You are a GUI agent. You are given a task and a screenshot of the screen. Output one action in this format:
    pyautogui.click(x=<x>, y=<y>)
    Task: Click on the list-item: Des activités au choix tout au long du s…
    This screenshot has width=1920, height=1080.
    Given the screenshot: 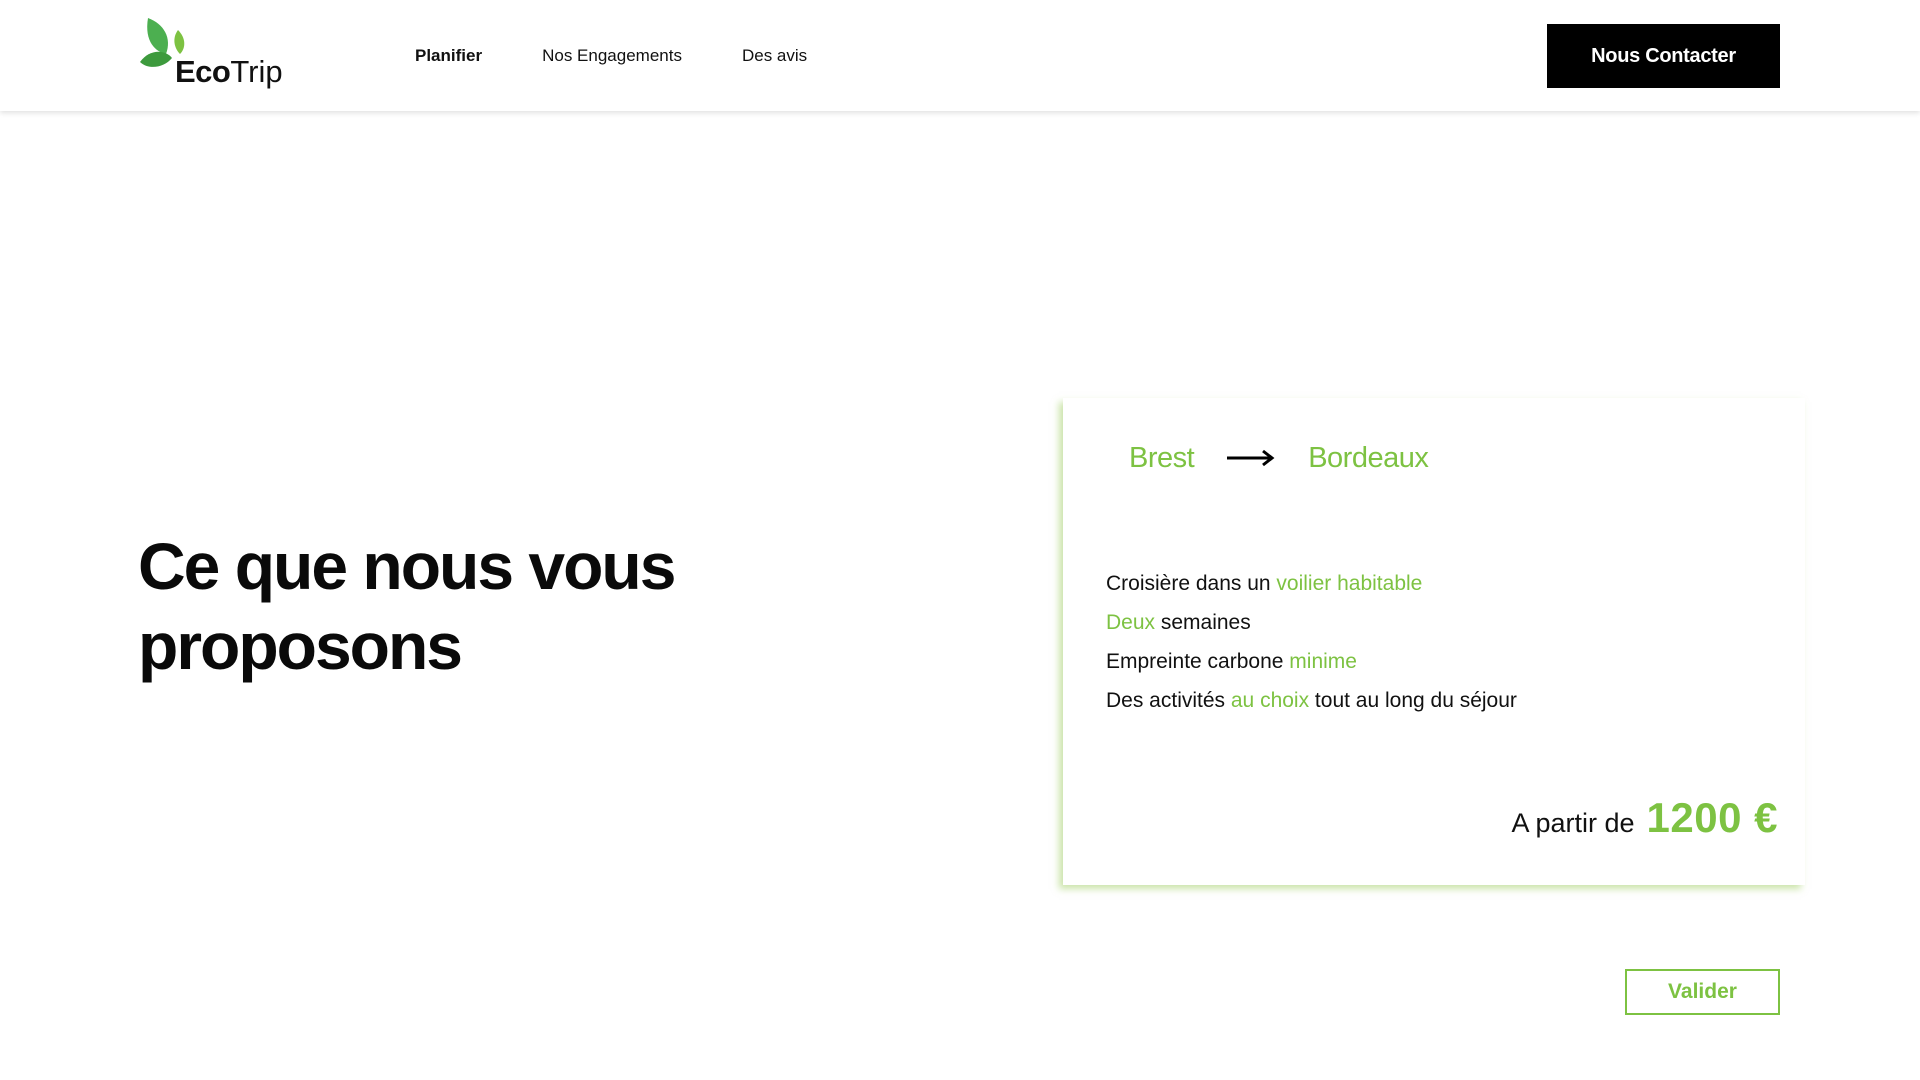 What is the action you would take?
    pyautogui.click(x=1311, y=700)
    